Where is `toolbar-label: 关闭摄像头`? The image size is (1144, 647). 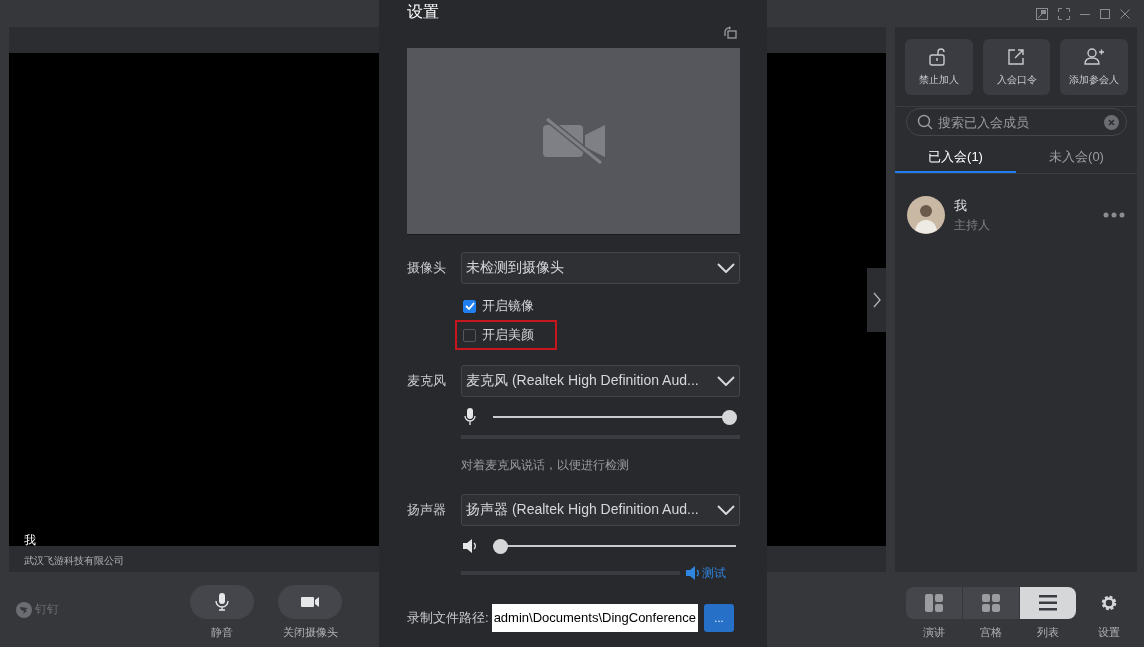 toolbar-label: 关闭摄像头 is located at coordinates (310, 632).